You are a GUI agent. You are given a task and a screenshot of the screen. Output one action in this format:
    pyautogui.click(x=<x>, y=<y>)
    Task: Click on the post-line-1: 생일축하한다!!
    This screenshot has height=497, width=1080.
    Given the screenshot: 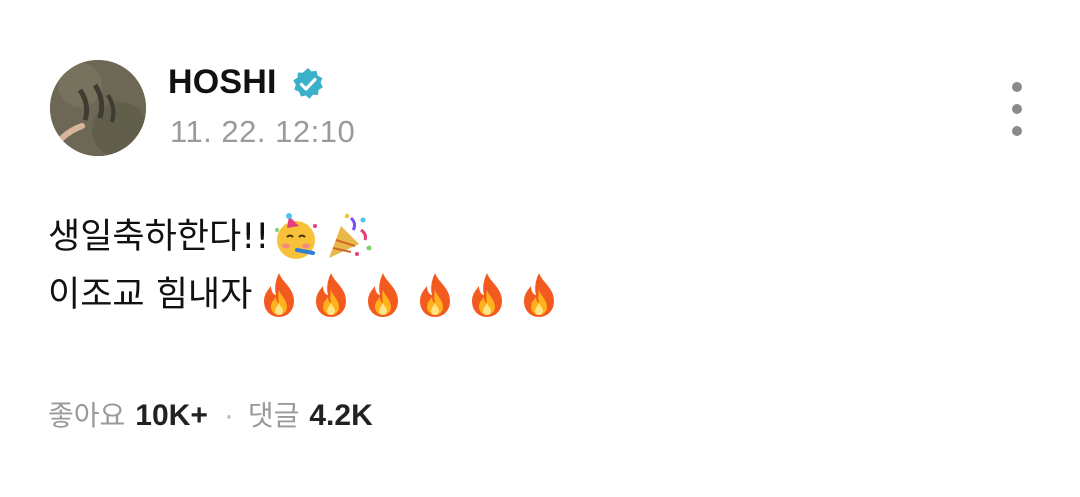 What is the action you would take?
    pyautogui.click(x=306, y=237)
    